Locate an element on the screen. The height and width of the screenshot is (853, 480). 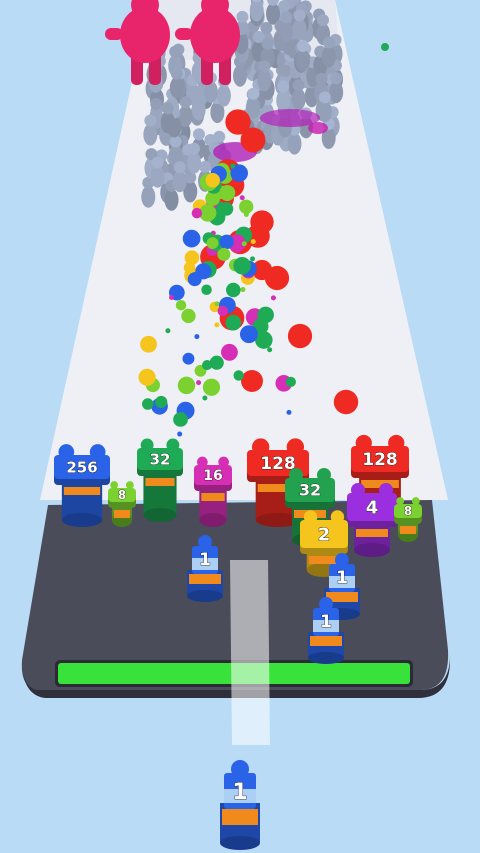
stack-value: 2 is located at coordinates (324, 534).